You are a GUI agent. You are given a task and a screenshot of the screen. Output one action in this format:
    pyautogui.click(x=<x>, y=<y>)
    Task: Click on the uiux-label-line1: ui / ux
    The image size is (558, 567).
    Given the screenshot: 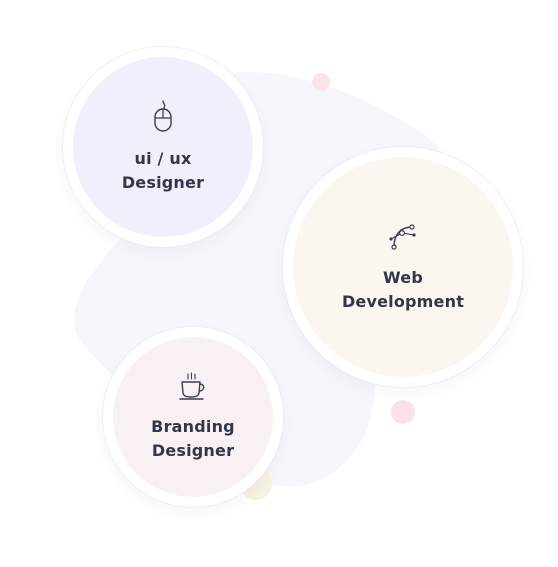 What is the action you would take?
    pyautogui.click(x=163, y=158)
    